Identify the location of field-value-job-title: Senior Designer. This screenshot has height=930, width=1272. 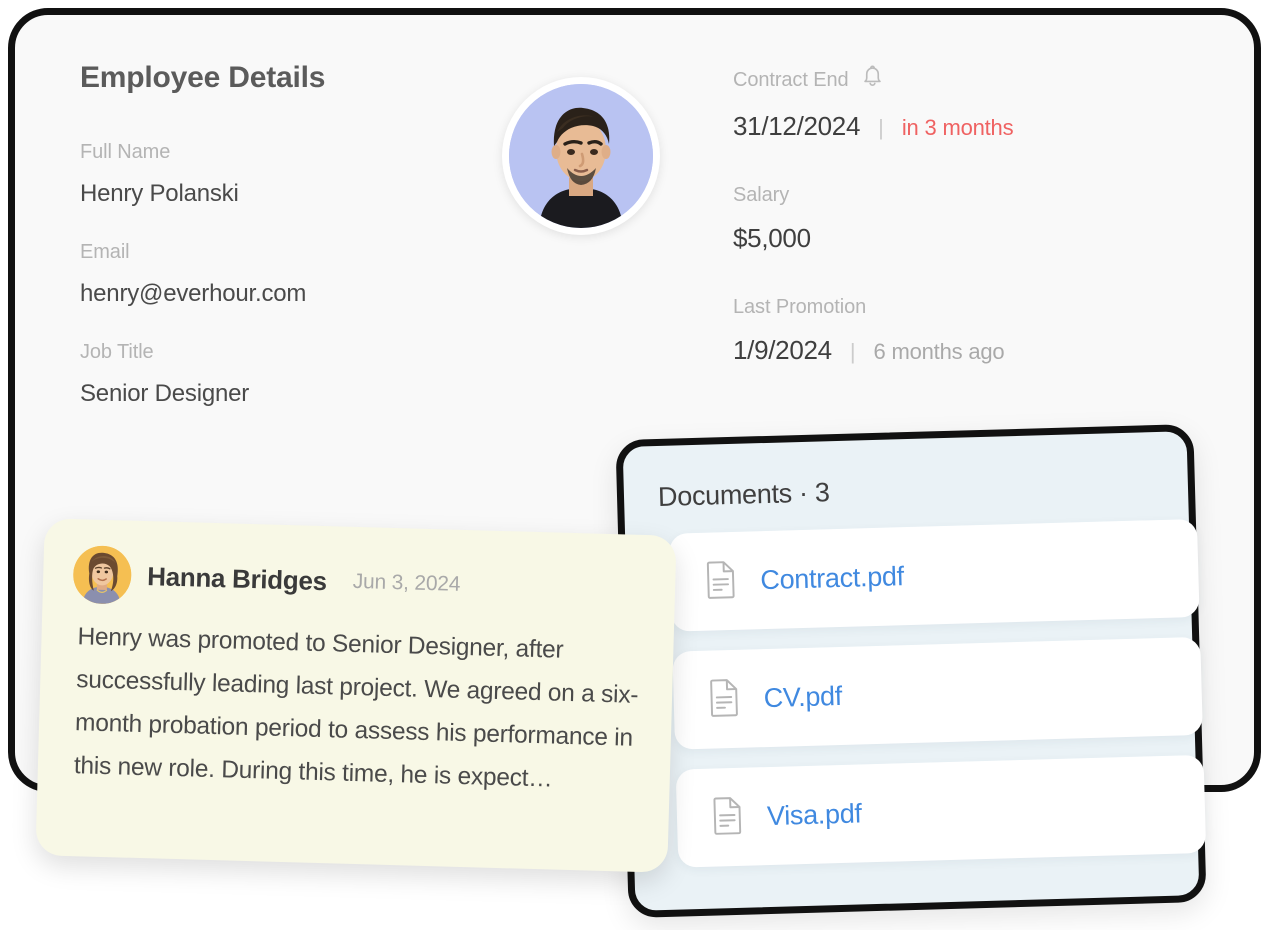
(165, 393).